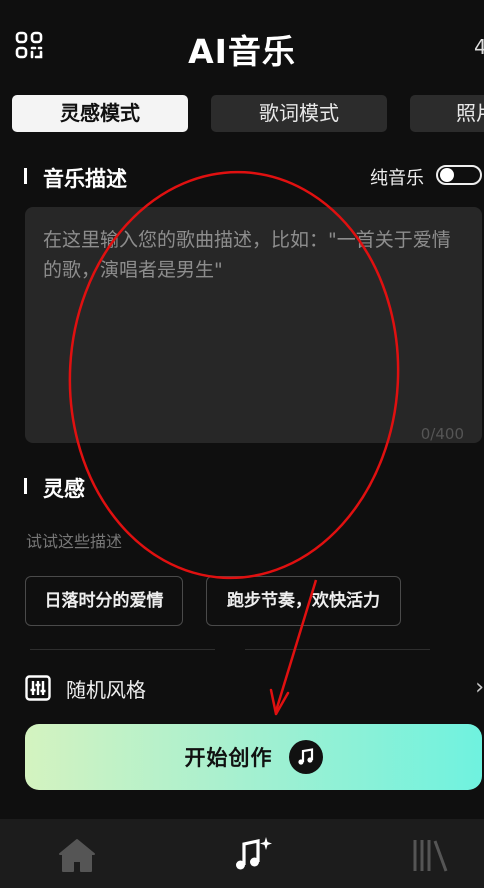  What do you see at coordinates (459, 175) in the screenshot?
I see `pure-music-toggle` at bounding box center [459, 175].